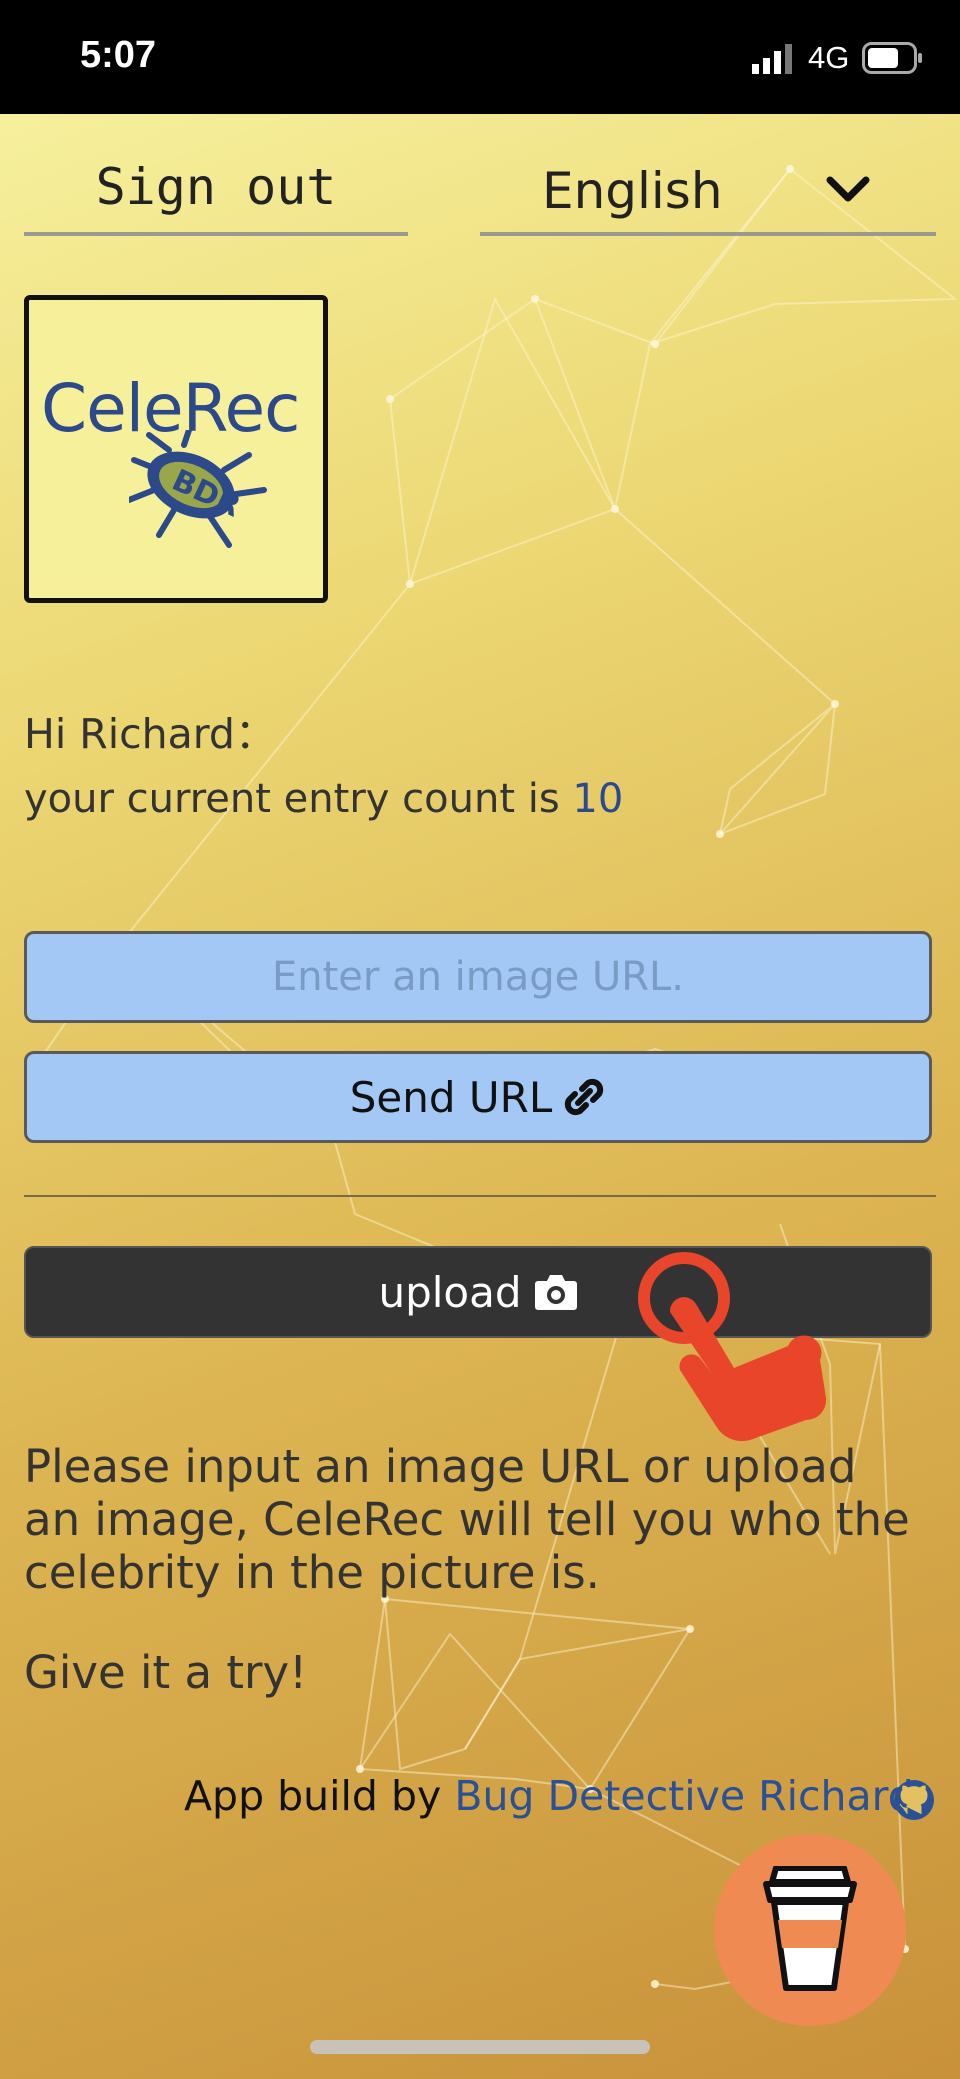 The height and width of the screenshot is (2079, 960). What do you see at coordinates (632, 191) in the screenshot?
I see `language-selected: English` at bounding box center [632, 191].